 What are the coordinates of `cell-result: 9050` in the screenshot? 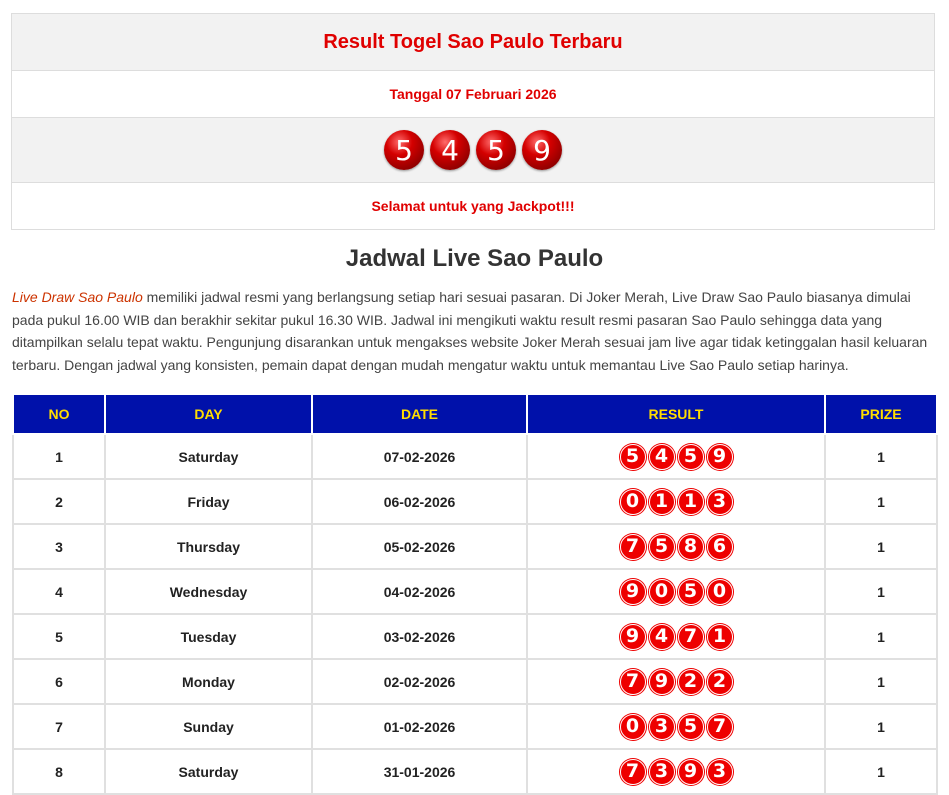 It's located at (676, 591).